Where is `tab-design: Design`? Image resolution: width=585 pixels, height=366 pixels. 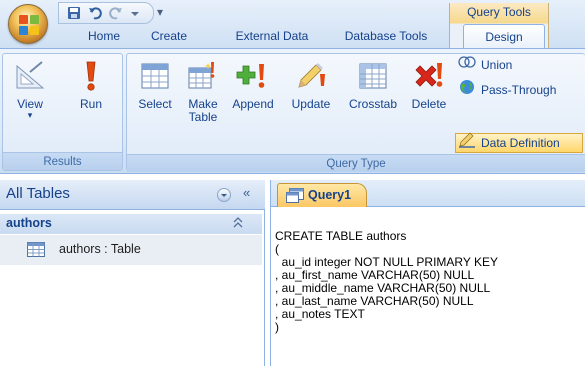 tab-design: Design is located at coordinates (504, 36).